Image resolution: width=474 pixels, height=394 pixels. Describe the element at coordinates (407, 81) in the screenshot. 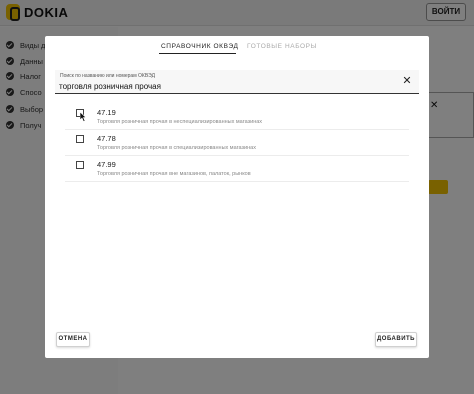

I see `clear-search-icon: ✕` at that location.